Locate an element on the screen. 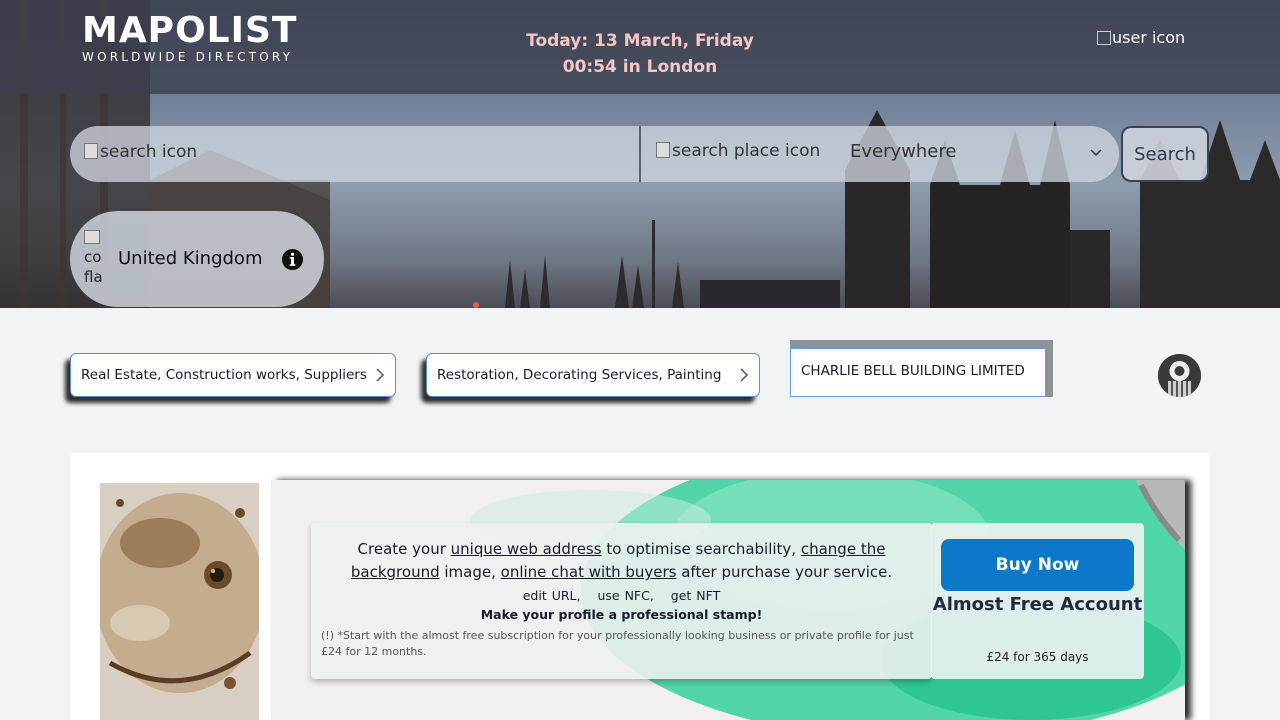 This screenshot has width=1280, height=720. flag-alt-text: co fla is located at coordinates (93, 267).